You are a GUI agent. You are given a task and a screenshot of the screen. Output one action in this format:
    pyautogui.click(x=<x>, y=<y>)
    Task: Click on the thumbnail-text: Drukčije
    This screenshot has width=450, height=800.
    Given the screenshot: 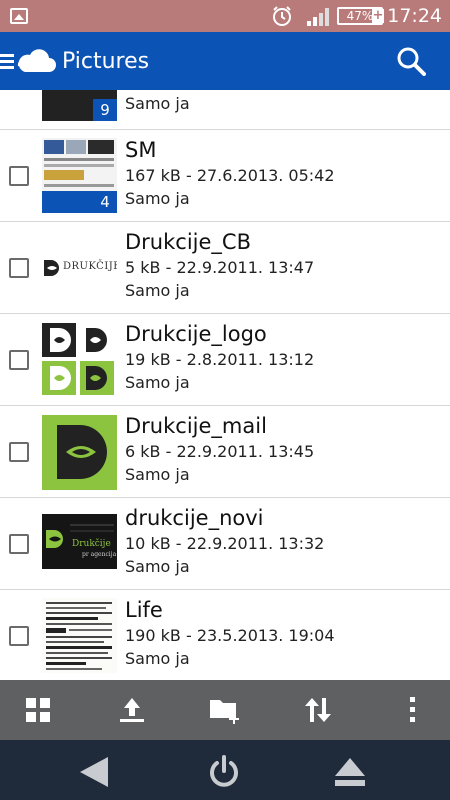 What is the action you would take?
    pyautogui.click(x=91, y=544)
    